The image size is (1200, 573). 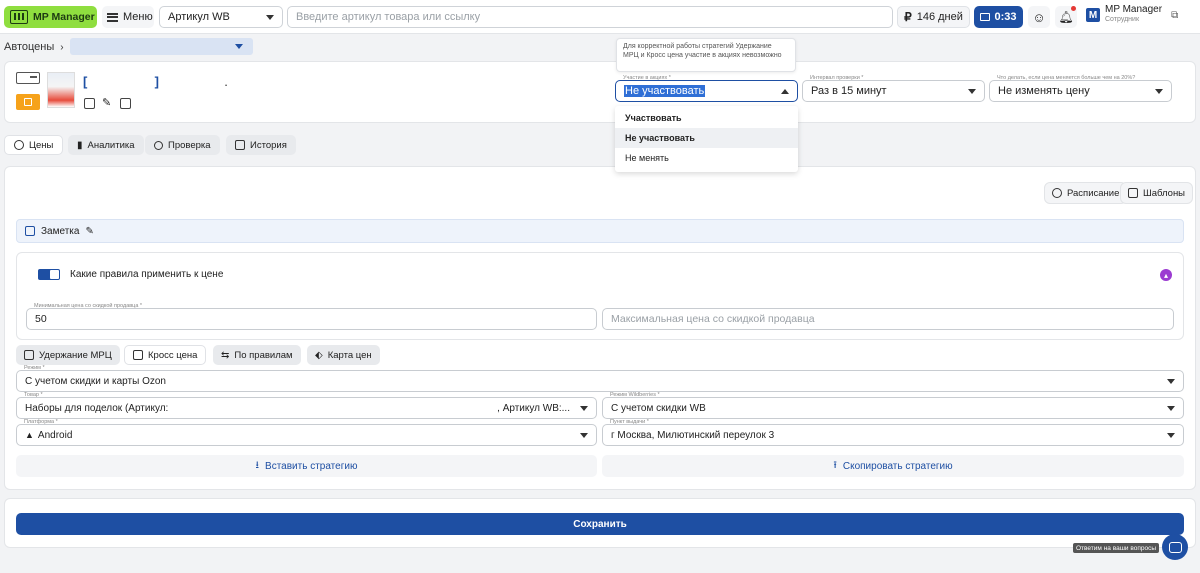 I want to click on notifications-button: 🔔︎, so click(x=1066, y=17).